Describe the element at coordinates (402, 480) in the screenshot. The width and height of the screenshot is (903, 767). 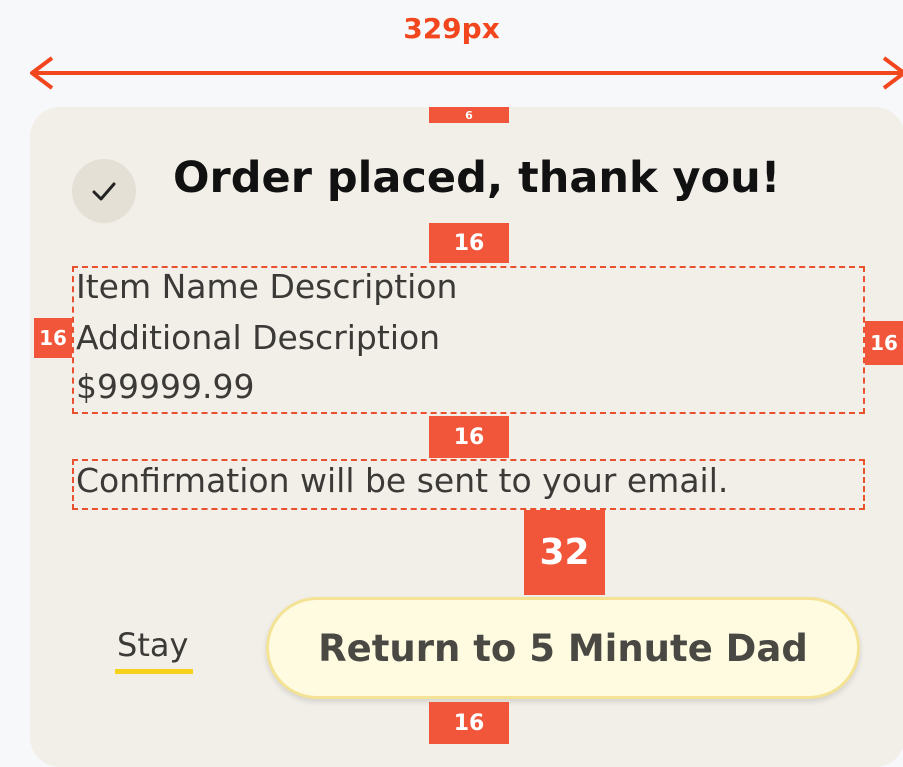
I see `confirmation-message: Confirmation will be sent to your email.` at that location.